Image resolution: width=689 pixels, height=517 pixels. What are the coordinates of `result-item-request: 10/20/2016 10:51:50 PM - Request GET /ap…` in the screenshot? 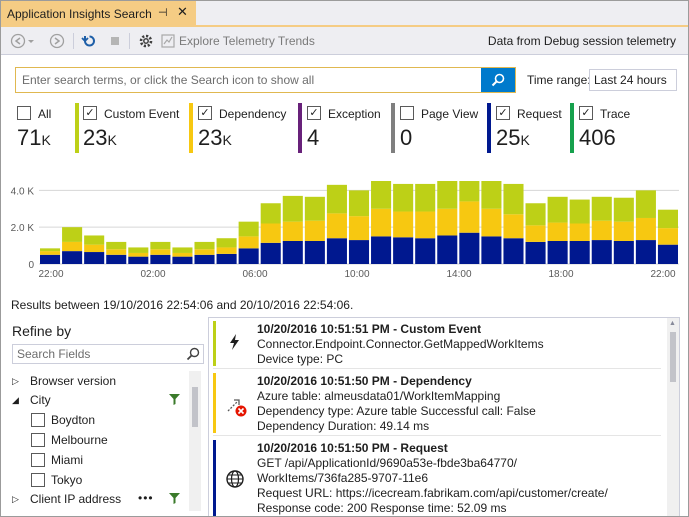 It's located at (437, 476).